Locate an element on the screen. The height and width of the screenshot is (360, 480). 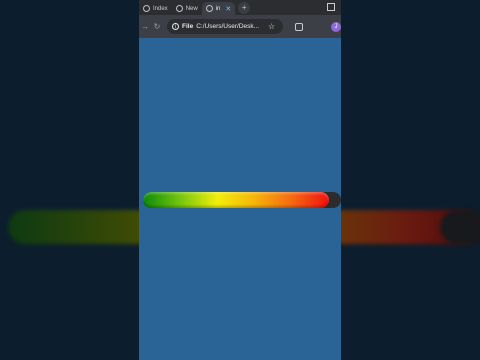
progress-bar is located at coordinates (242, 200).